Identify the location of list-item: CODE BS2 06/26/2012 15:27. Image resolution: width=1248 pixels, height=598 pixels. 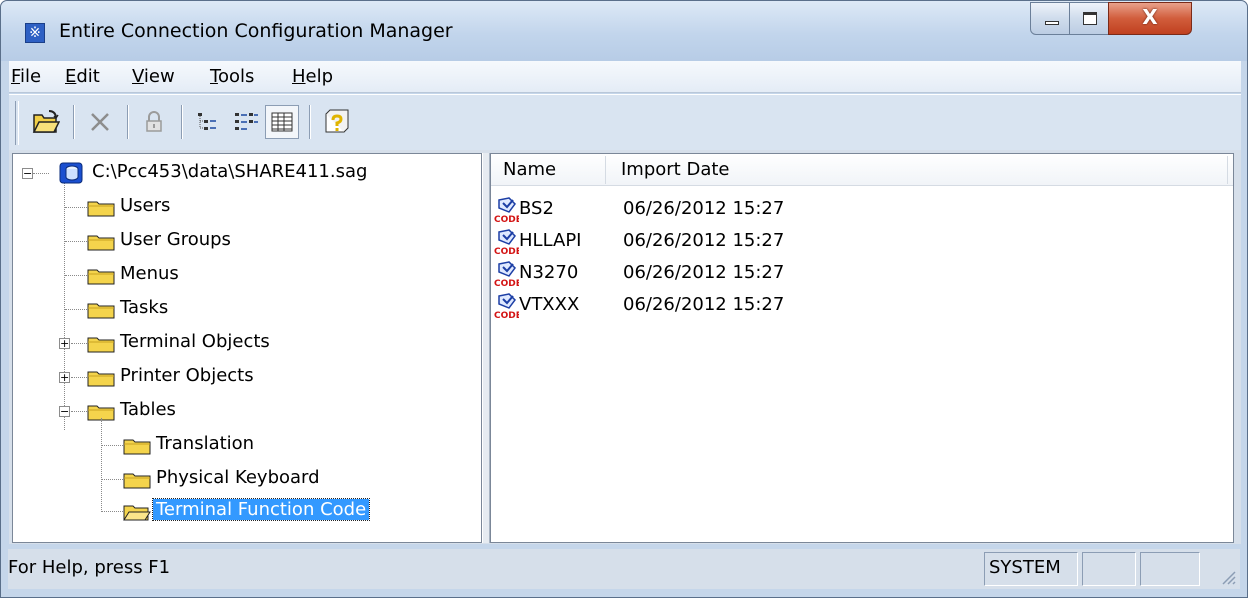
(853, 210).